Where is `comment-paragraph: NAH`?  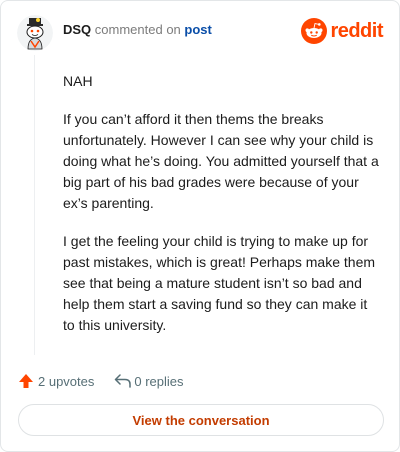
comment-paragraph: NAH is located at coordinates (78, 81).